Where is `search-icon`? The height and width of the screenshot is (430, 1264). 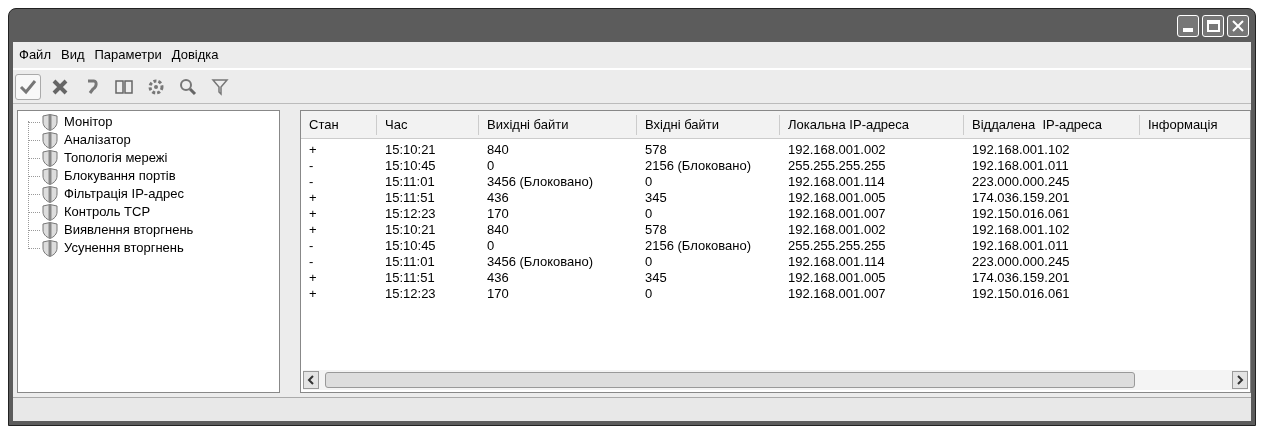
search-icon is located at coordinates (188, 86).